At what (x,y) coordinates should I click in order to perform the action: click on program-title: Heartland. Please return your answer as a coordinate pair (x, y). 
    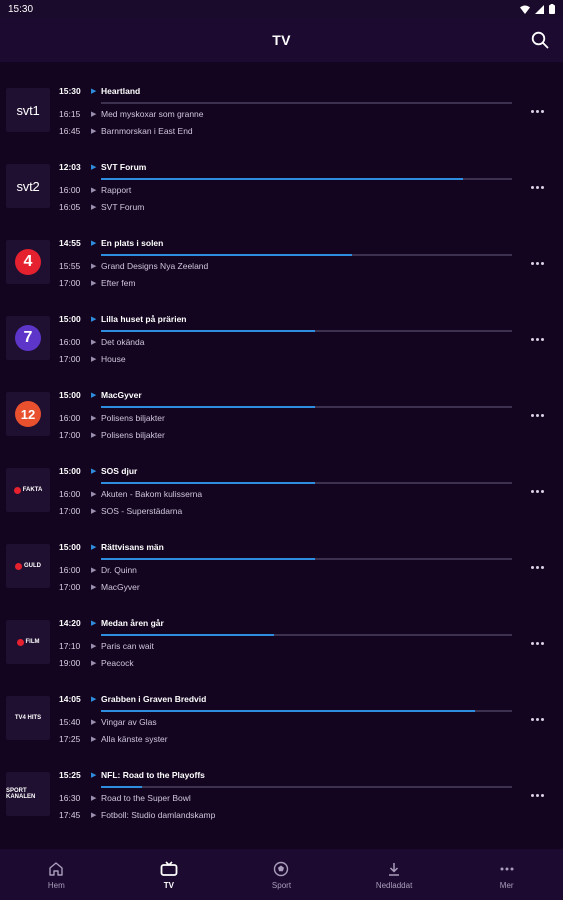
    Looking at the image, I should click on (121, 91).